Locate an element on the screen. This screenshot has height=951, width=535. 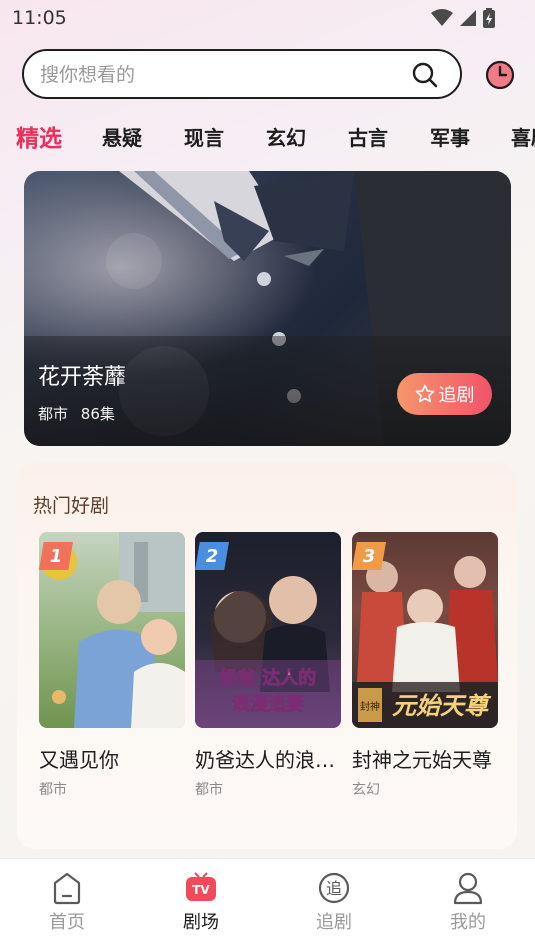
tab-modern-romance: 现言 is located at coordinates (204, 136).